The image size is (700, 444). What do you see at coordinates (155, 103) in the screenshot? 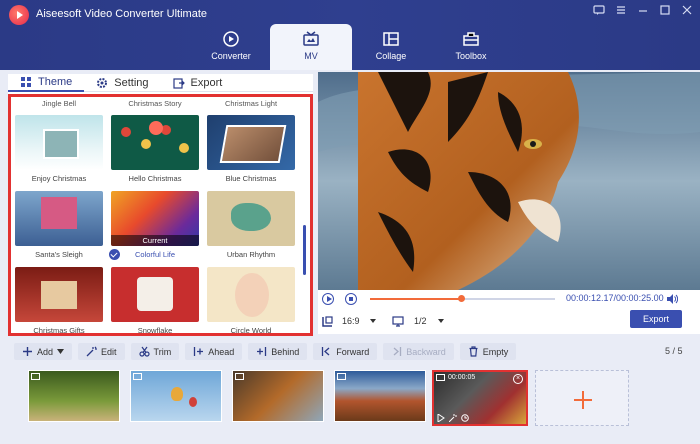
I see `theme-label: Christmas Story` at bounding box center [155, 103].